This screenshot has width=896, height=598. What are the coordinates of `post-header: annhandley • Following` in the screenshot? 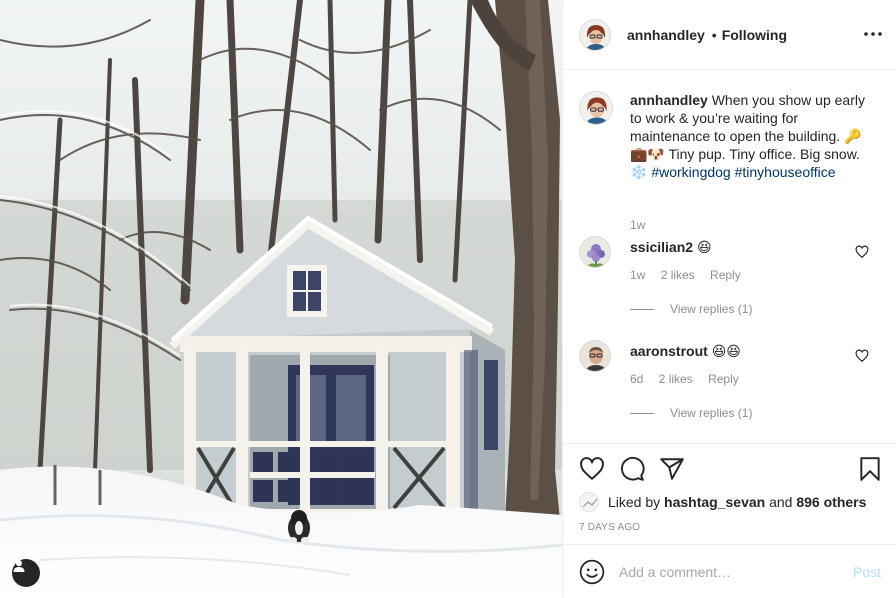 It's located at (729, 35).